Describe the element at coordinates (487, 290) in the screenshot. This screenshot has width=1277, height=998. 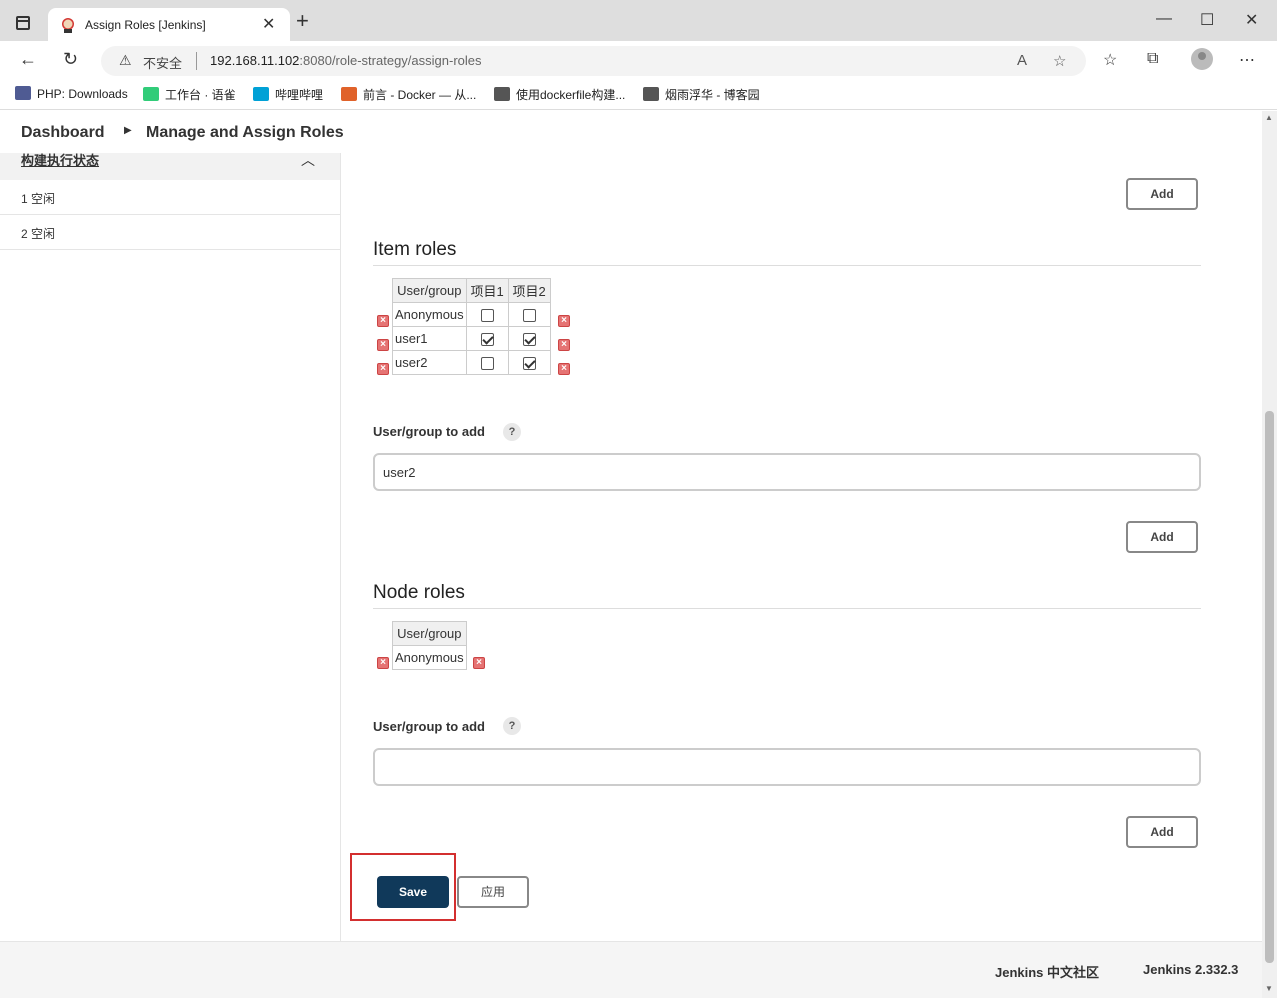
I see `column-header: 项目1` at that location.